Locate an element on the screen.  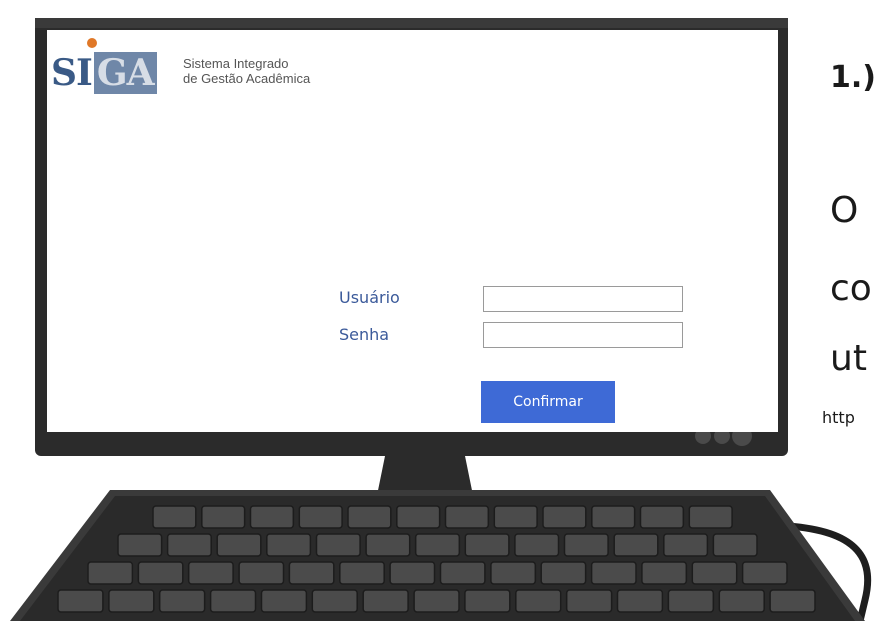
logo-subtitle: Sistema Integrado de Gestão Acadêmica is located at coordinates (246, 71).